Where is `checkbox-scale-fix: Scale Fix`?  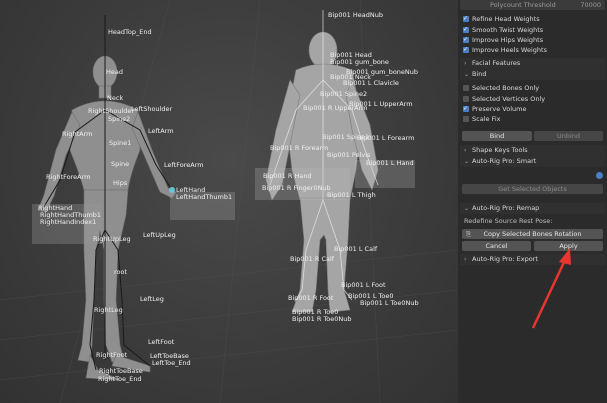 checkbox-scale-fix: Scale Fix is located at coordinates (532, 119).